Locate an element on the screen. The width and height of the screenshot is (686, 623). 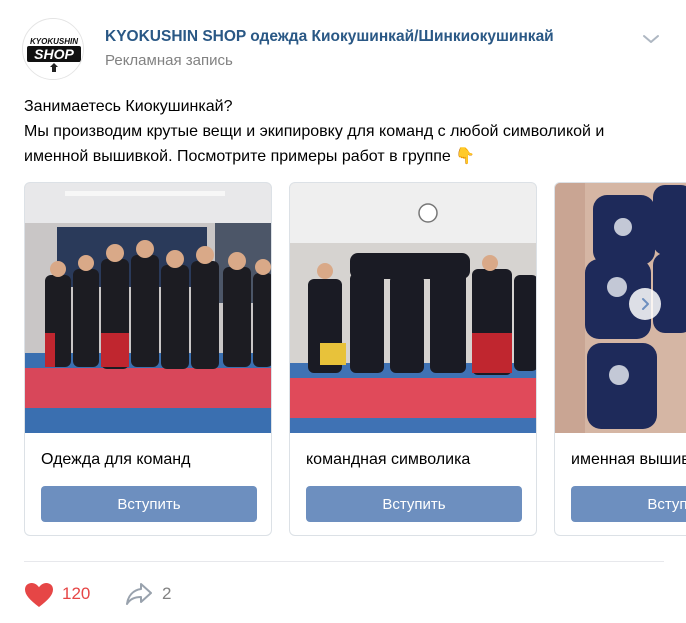
like-button: 120 is located at coordinates (64, 594).